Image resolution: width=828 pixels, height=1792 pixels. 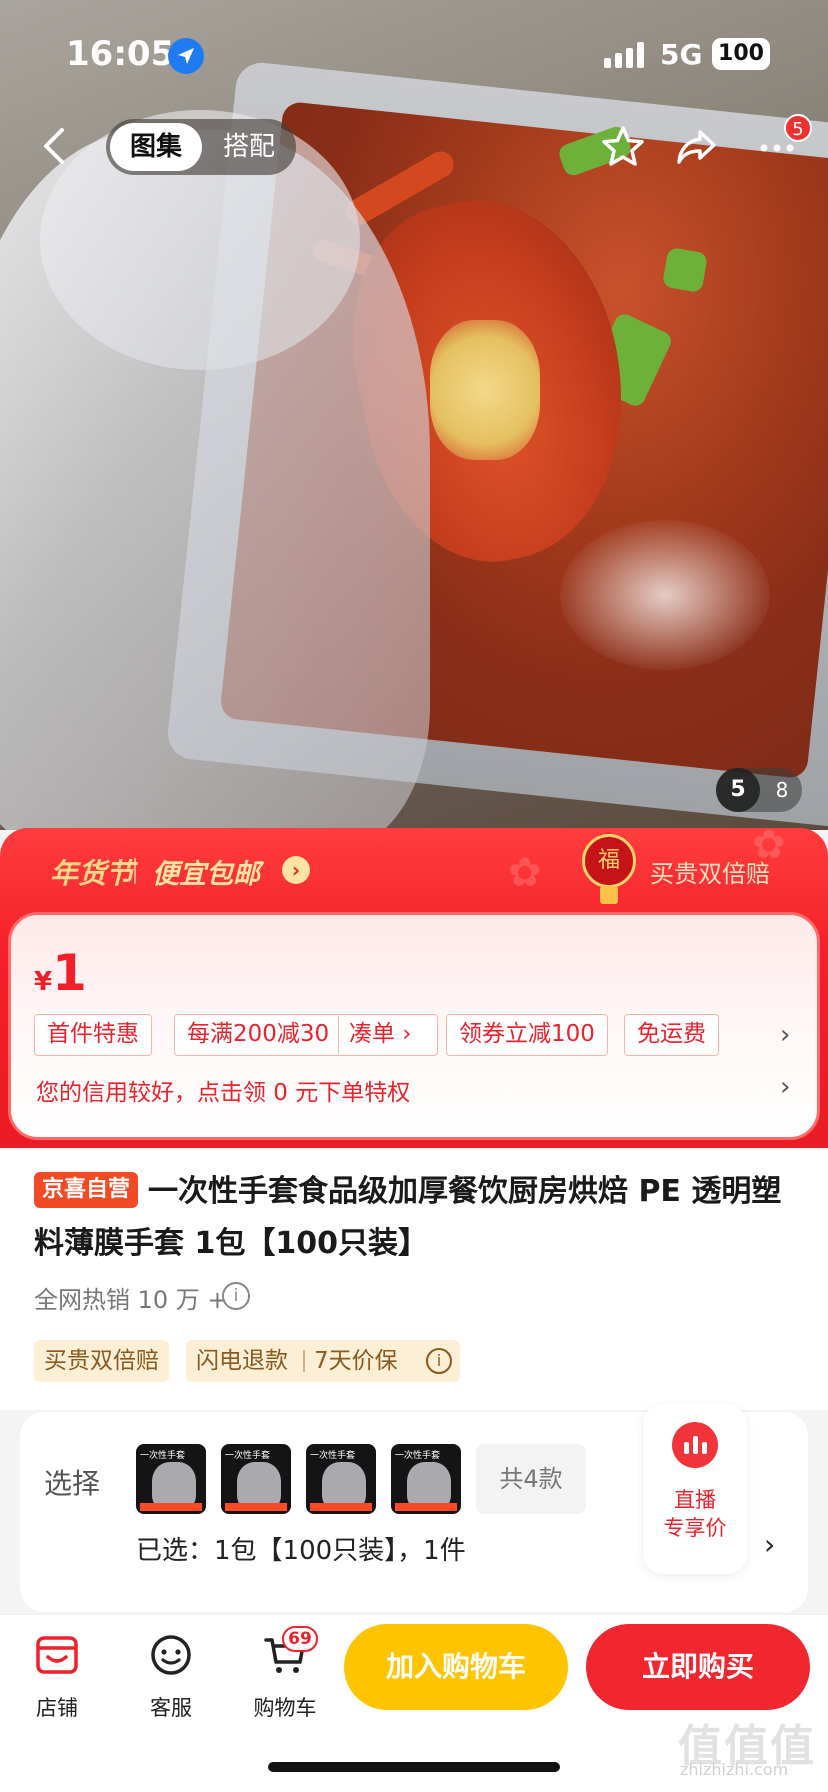 What do you see at coordinates (380, 1035) in the screenshot?
I see `combine-order-link: 凑单 ›` at bounding box center [380, 1035].